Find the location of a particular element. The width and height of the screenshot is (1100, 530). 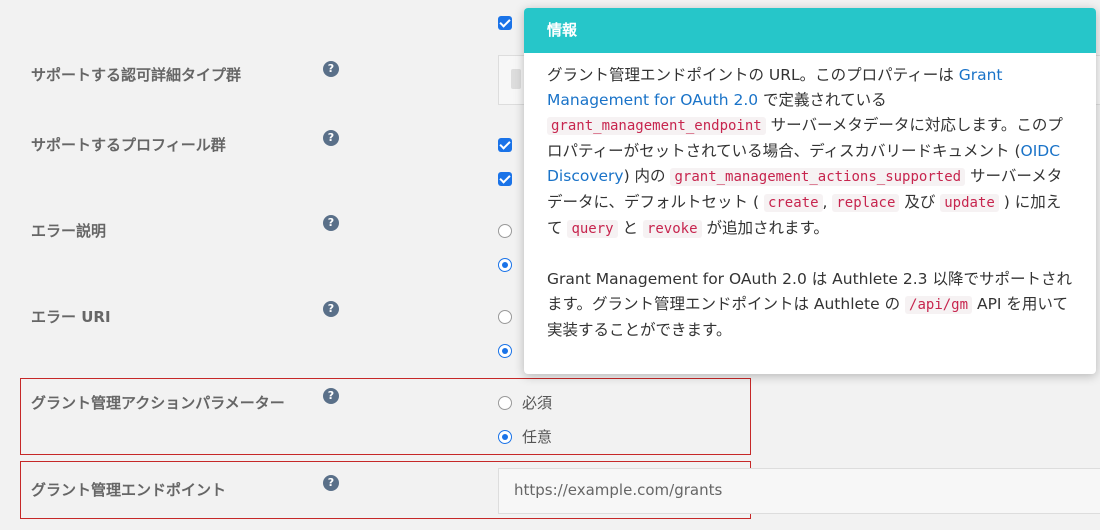

code-create: create is located at coordinates (793, 203).